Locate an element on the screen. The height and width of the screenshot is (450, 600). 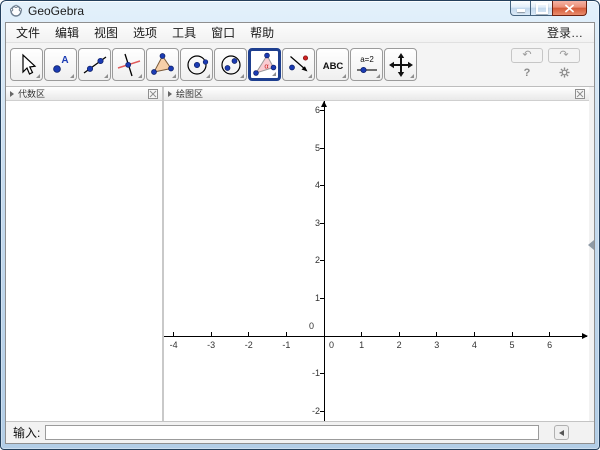
tool-reflection-button is located at coordinates (298, 64).